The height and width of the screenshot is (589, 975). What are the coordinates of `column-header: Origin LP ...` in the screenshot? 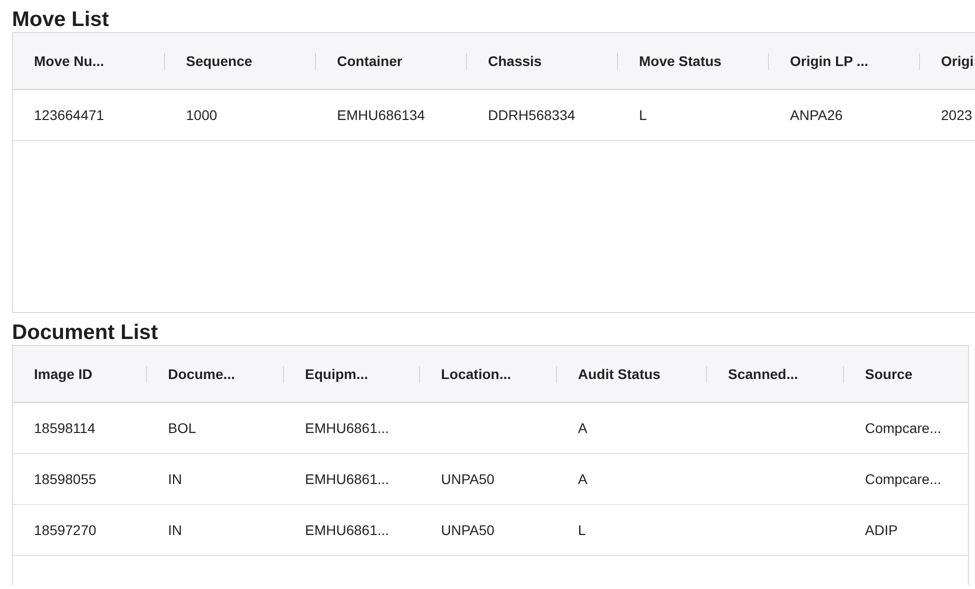 It's located at (818, 61).